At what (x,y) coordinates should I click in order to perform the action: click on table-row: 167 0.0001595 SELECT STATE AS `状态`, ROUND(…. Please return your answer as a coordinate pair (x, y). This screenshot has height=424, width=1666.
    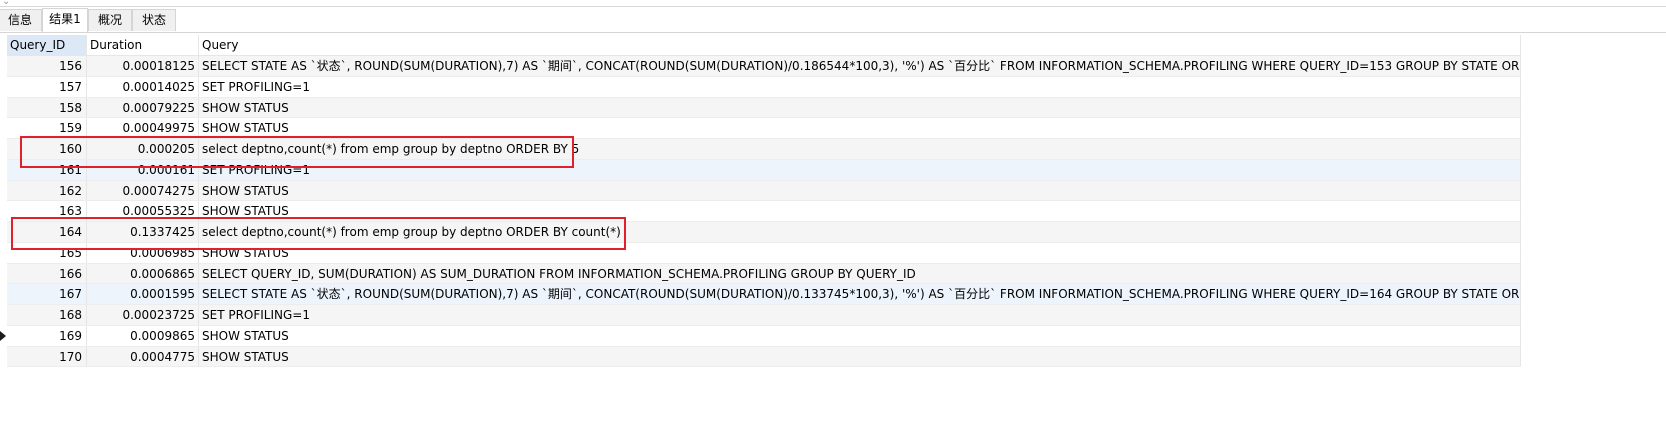
    Looking at the image, I should click on (764, 294).